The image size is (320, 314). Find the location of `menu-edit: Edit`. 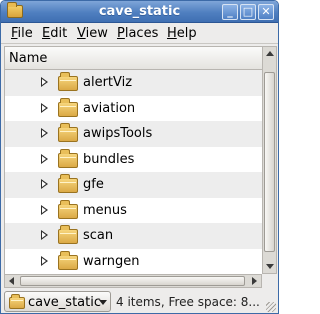

menu-edit: Edit is located at coordinates (54, 33).